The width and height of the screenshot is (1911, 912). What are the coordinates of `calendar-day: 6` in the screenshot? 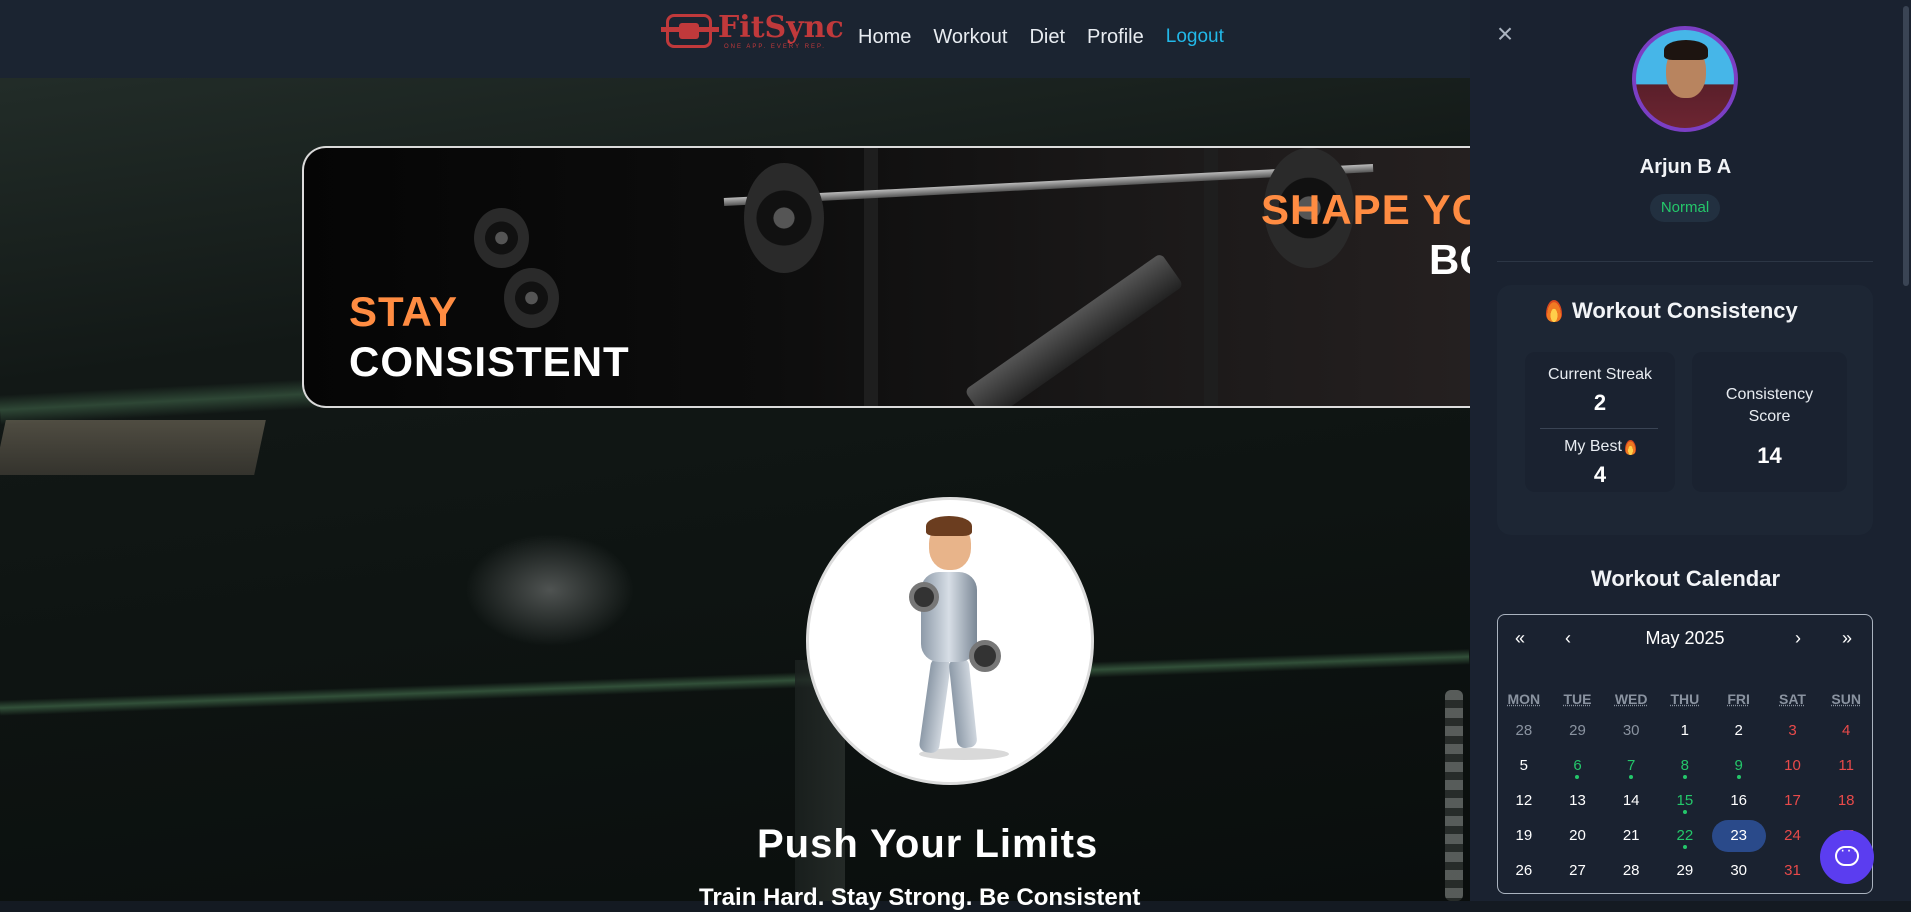 It's located at (1578, 765).